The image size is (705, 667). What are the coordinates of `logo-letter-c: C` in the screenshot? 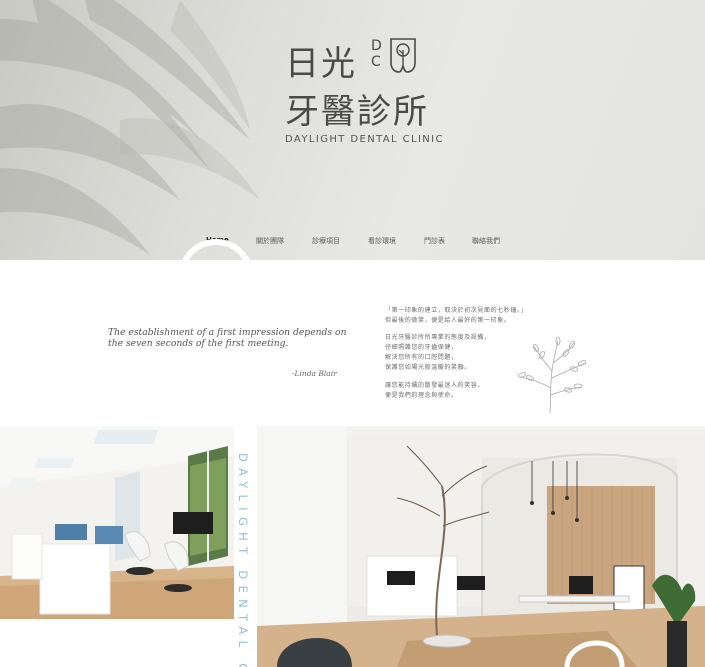 It's located at (376, 62).